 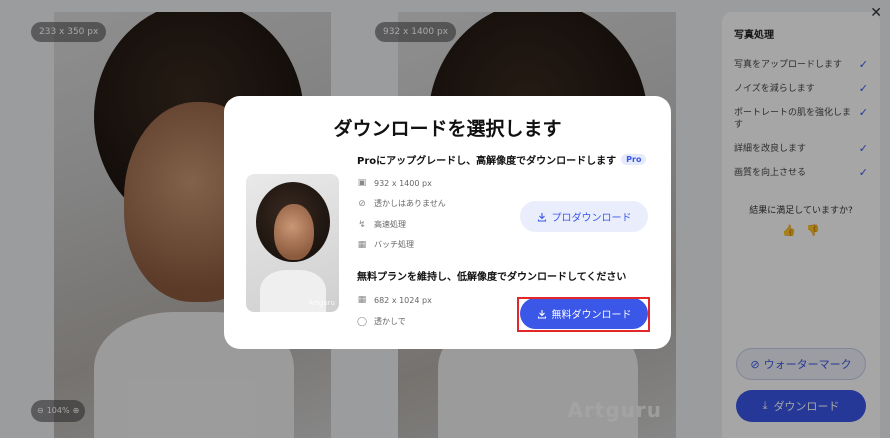 What do you see at coordinates (362, 300) in the screenshot?
I see `image-icon: ▦` at bounding box center [362, 300].